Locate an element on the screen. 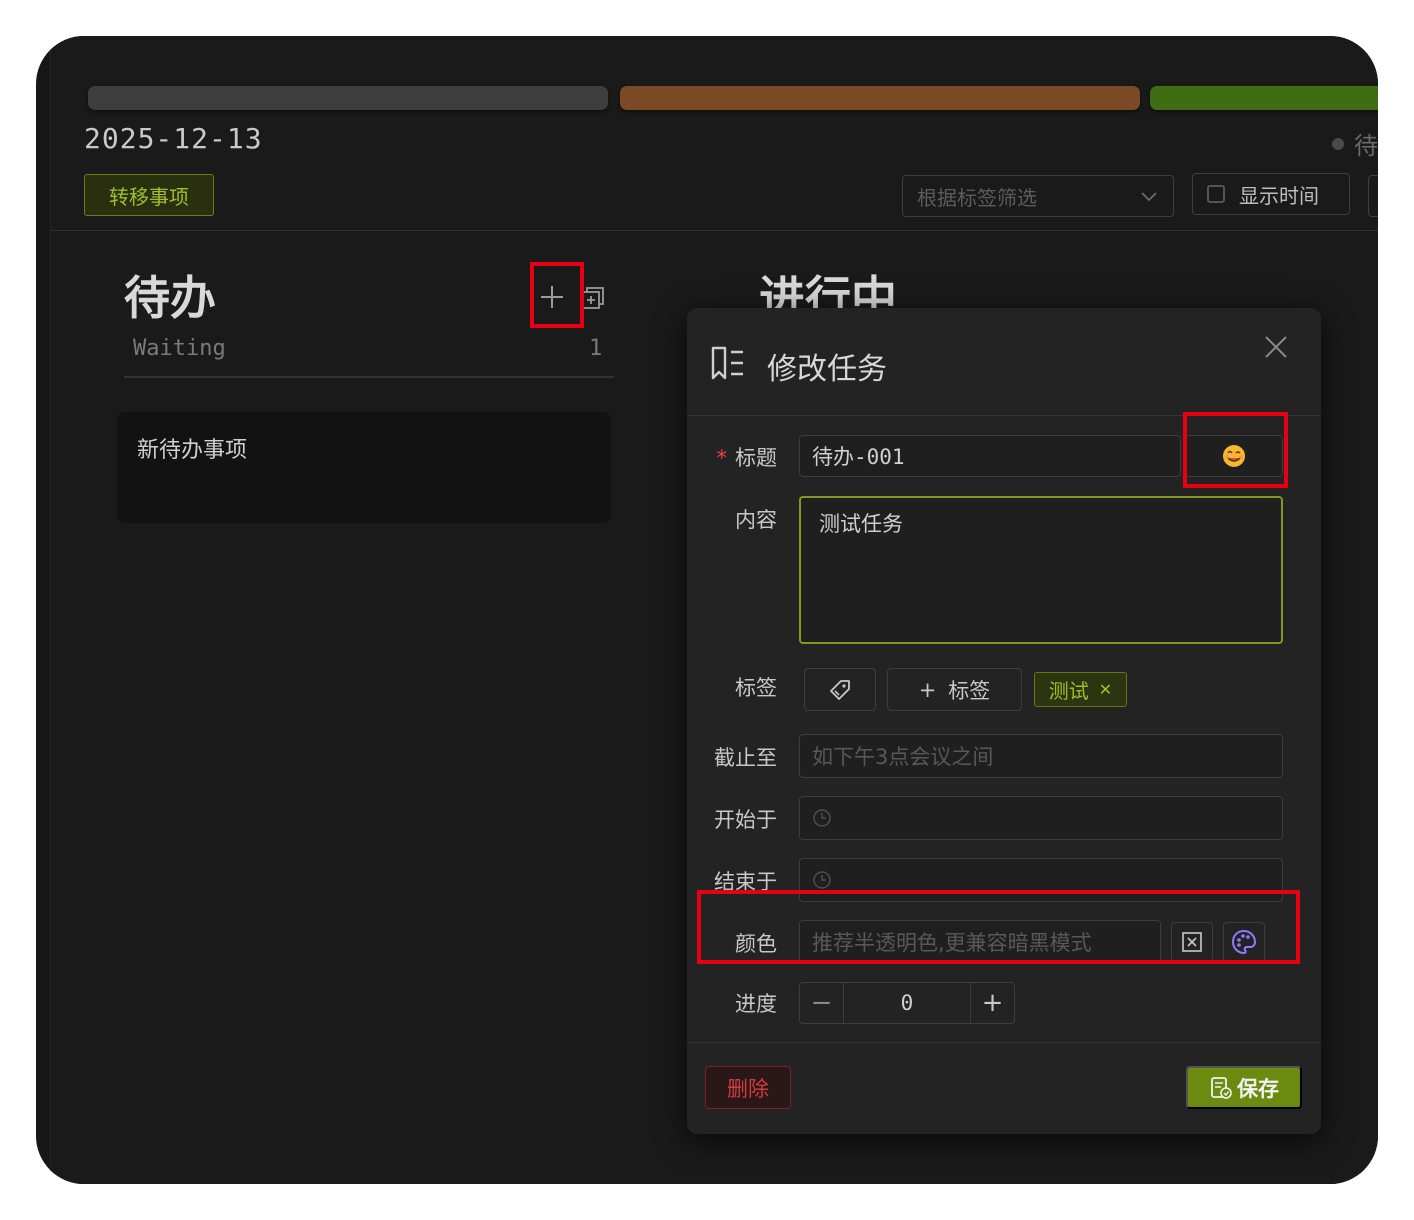  transfer-items-button: 转移事项 is located at coordinates (149, 195).